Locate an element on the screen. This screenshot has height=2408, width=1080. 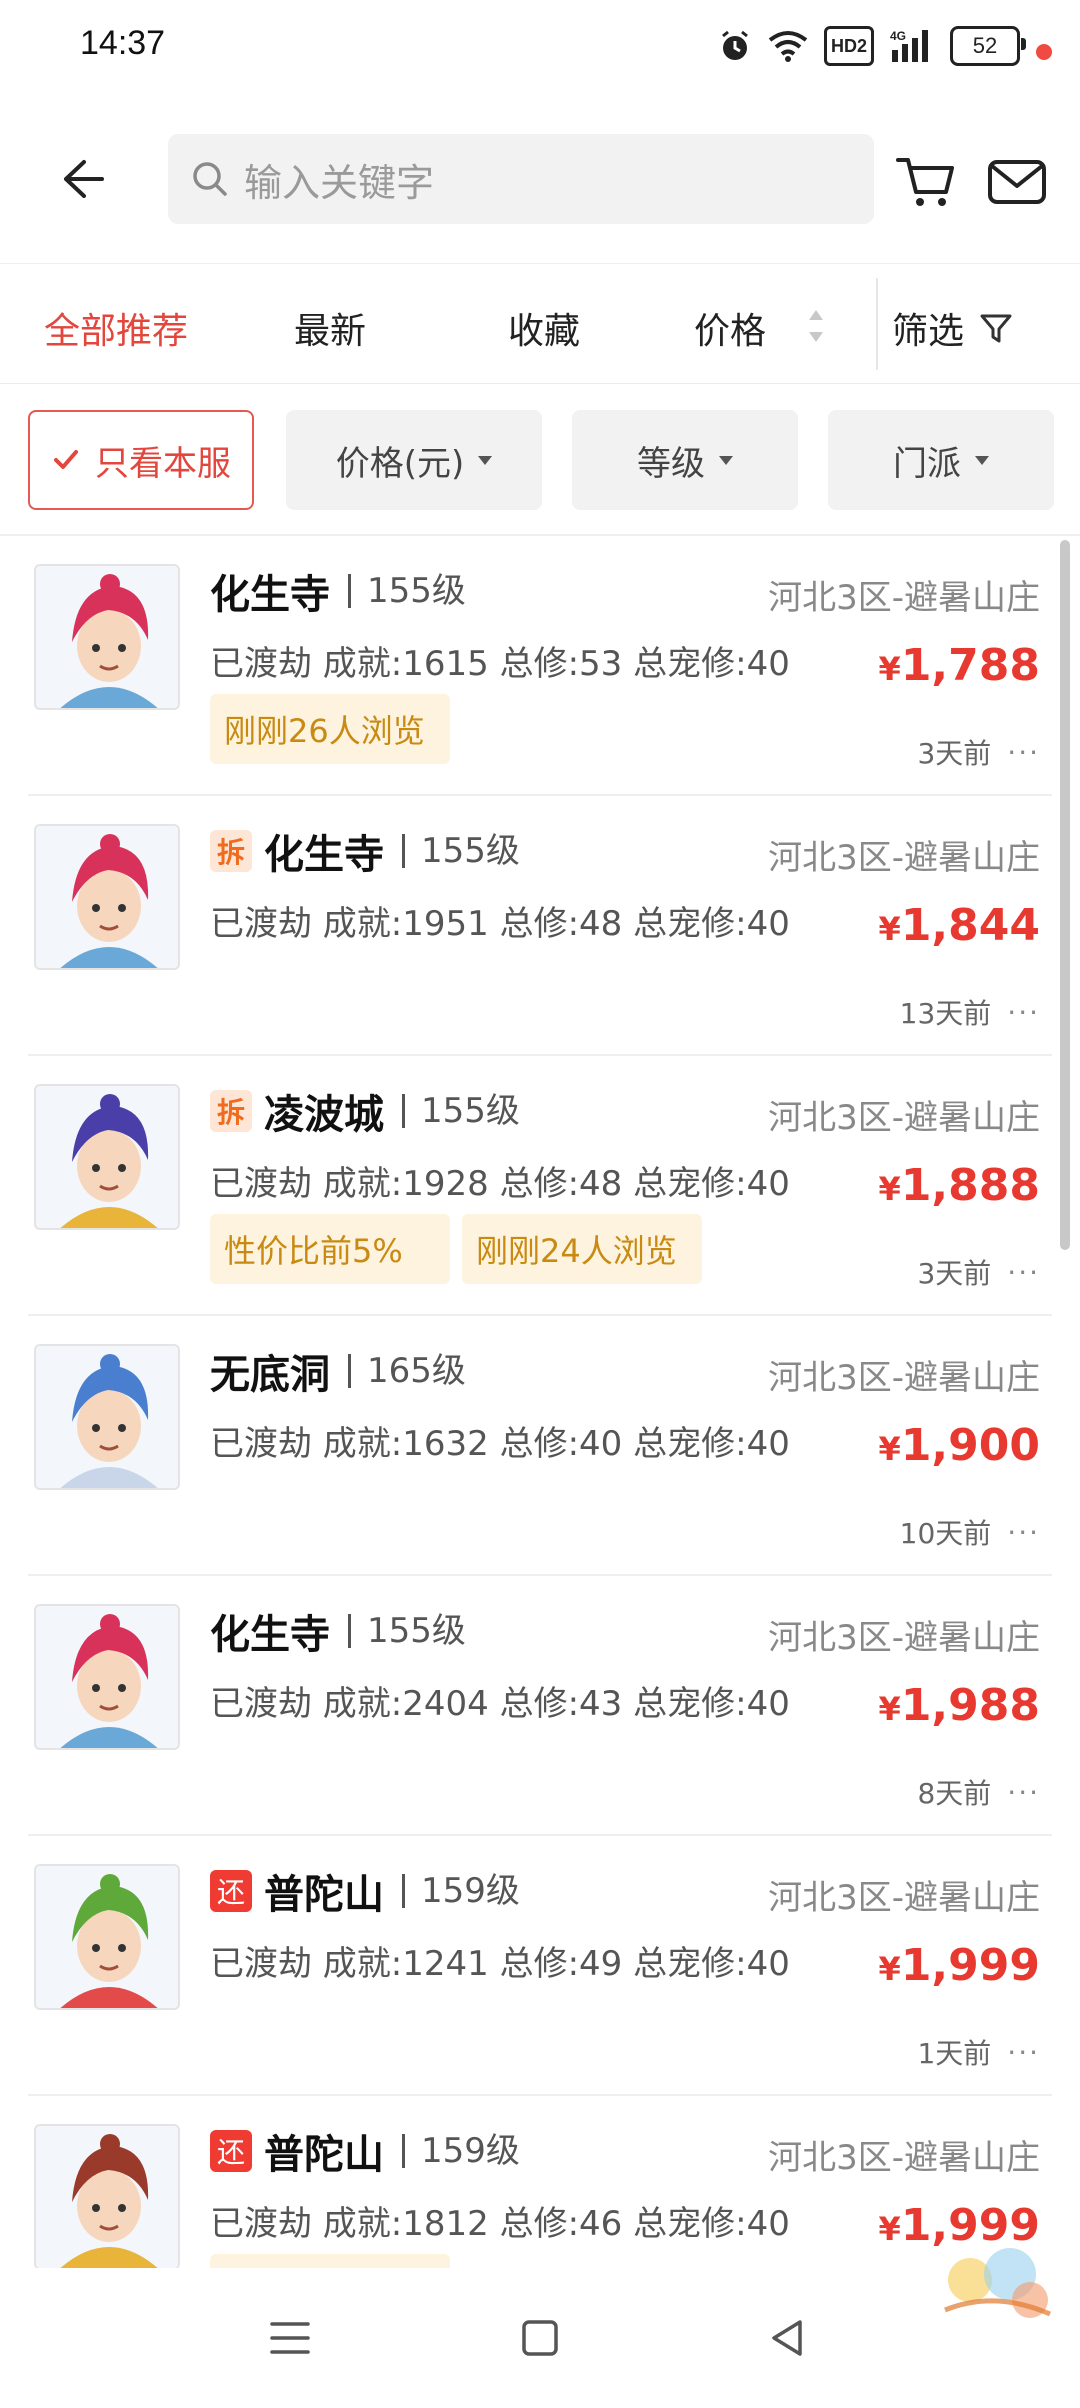
listing-tag is located at coordinates (330, 2261).